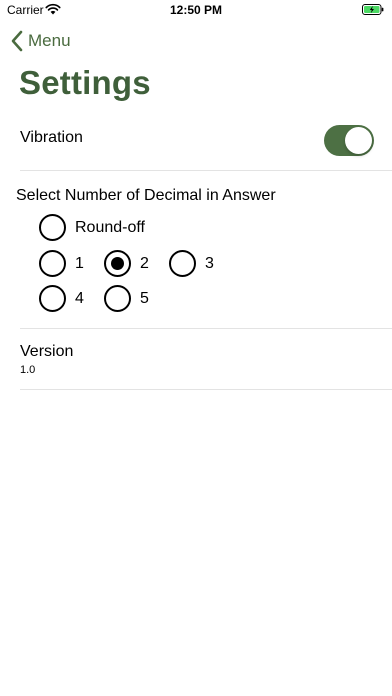 The width and height of the screenshot is (392, 696). Describe the element at coordinates (144, 298) in the screenshot. I see `radio-label-5: 5` at that location.